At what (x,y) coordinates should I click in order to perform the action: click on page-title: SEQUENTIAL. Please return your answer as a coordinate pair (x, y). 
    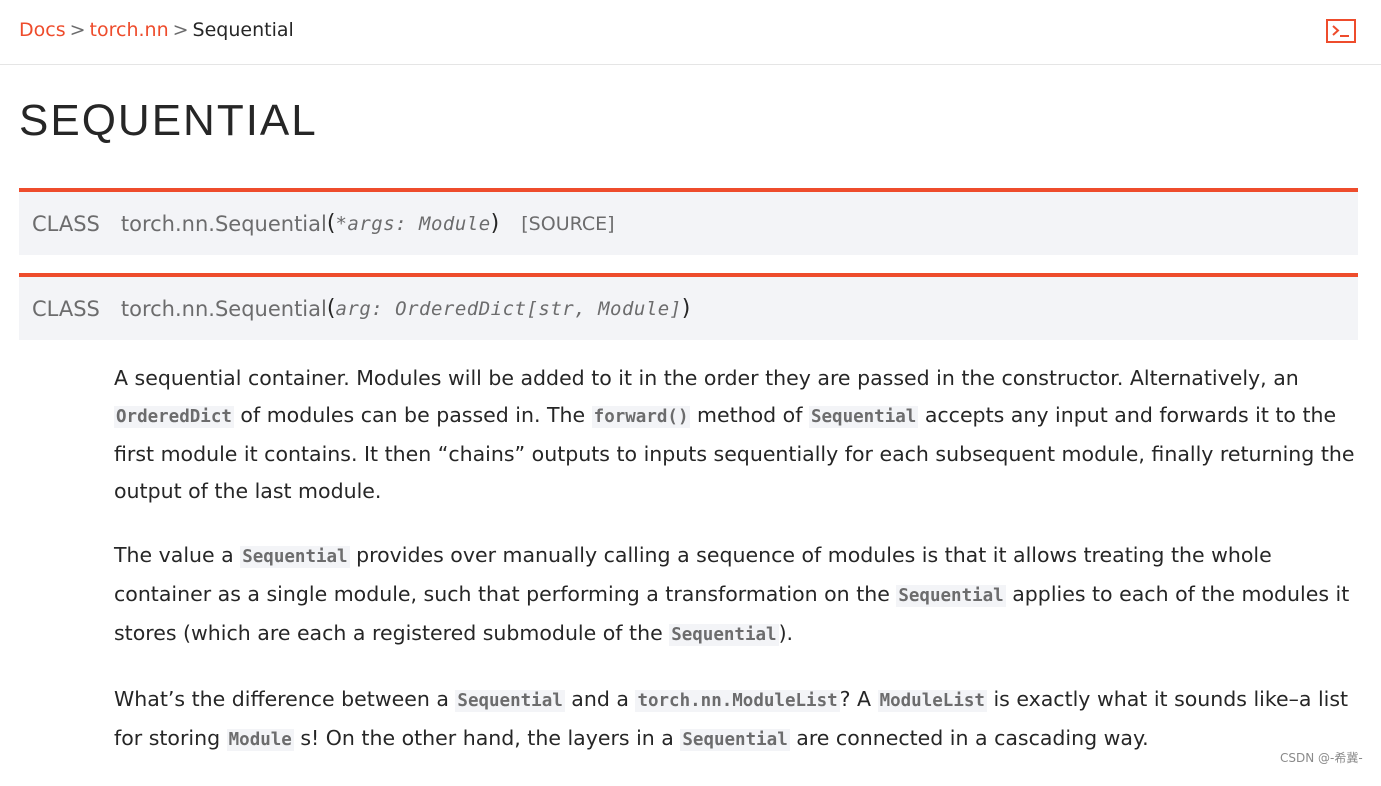
    Looking at the image, I should click on (168, 120).